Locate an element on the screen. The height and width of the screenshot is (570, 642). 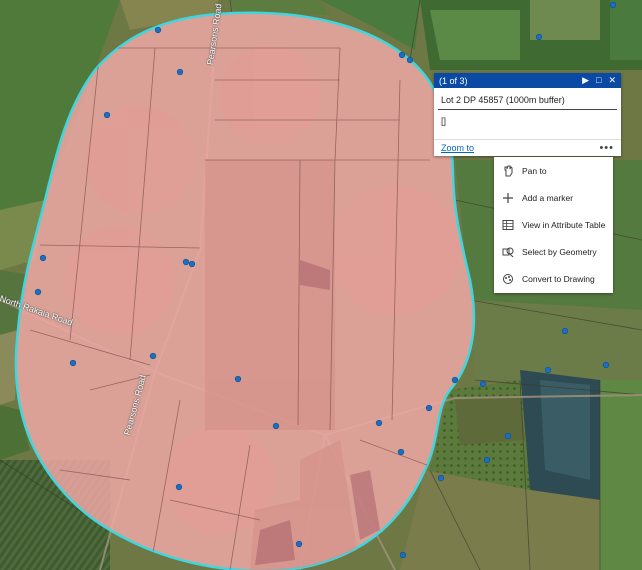
menu-item-label: Add a marker is located at coordinates (548, 197).